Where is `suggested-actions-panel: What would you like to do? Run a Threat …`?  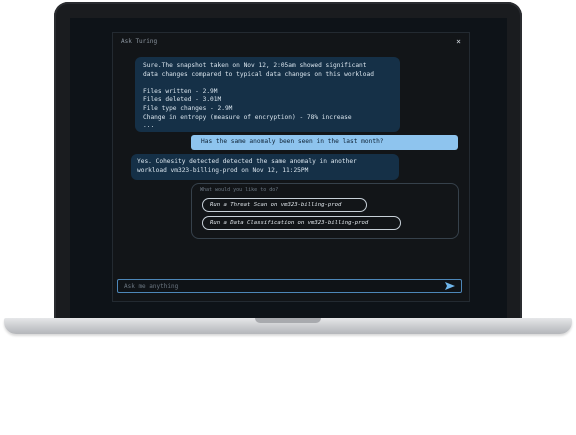 suggested-actions-panel: What would you like to do? Run a Threat … is located at coordinates (325, 211).